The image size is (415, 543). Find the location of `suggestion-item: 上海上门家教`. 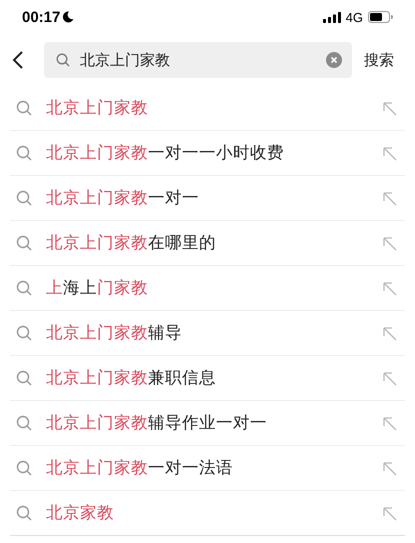

suggestion-item: 上海上门家教 is located at coordinates (97, 288).